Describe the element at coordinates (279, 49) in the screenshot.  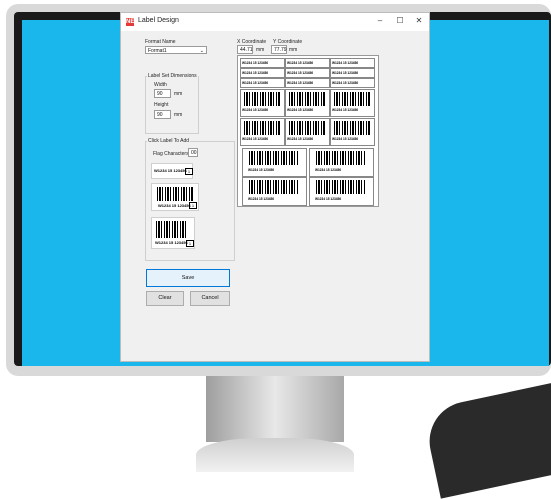
I see `y-coordinate-input: 77.79` at that location.